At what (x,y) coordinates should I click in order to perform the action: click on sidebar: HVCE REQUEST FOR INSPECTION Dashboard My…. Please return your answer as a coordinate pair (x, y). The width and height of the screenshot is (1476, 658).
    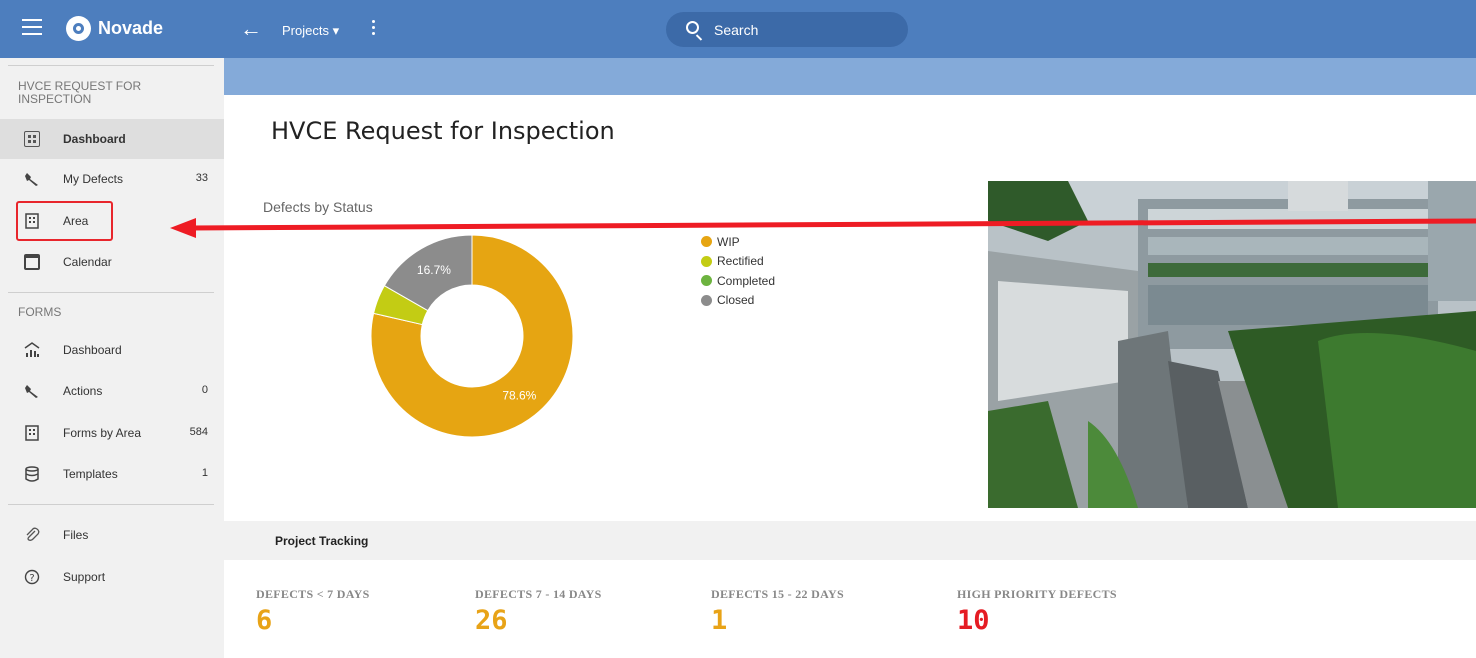
    Looking at the image, I should click on (112, 358).